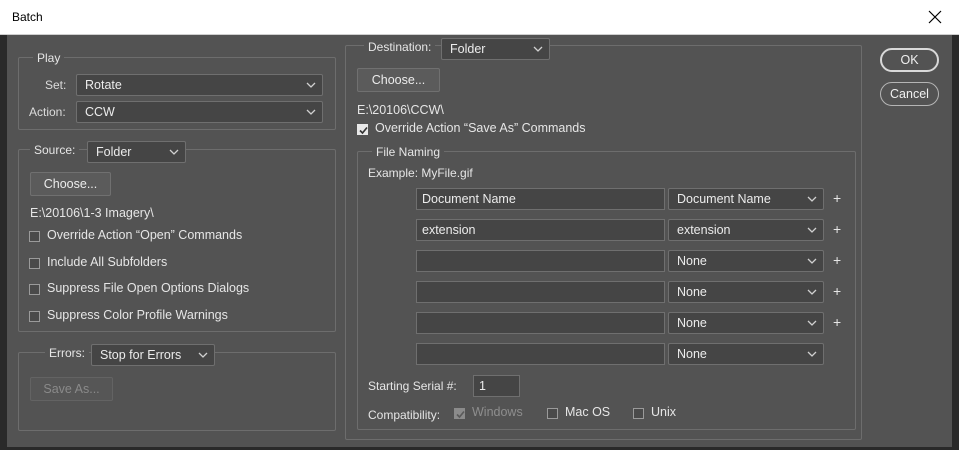  What do you see at coordinates (496, 386) in the screenshot?
I see `serial-input: 1` at bounding box center [496, 386].